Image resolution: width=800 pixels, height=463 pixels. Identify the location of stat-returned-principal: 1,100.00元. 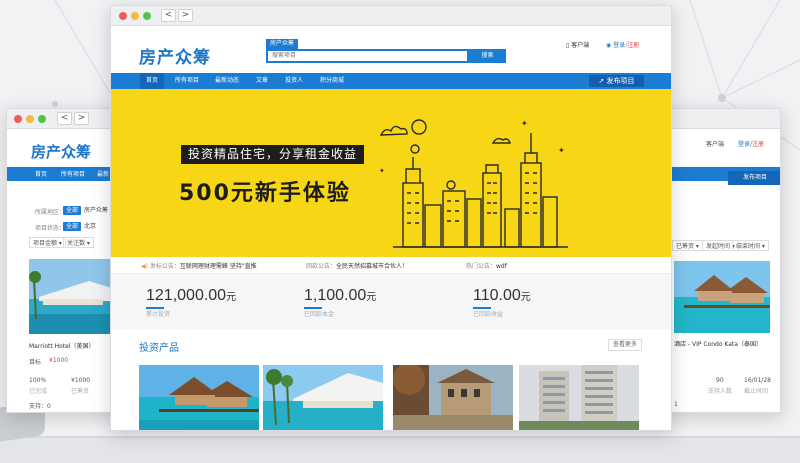
(340, 296).